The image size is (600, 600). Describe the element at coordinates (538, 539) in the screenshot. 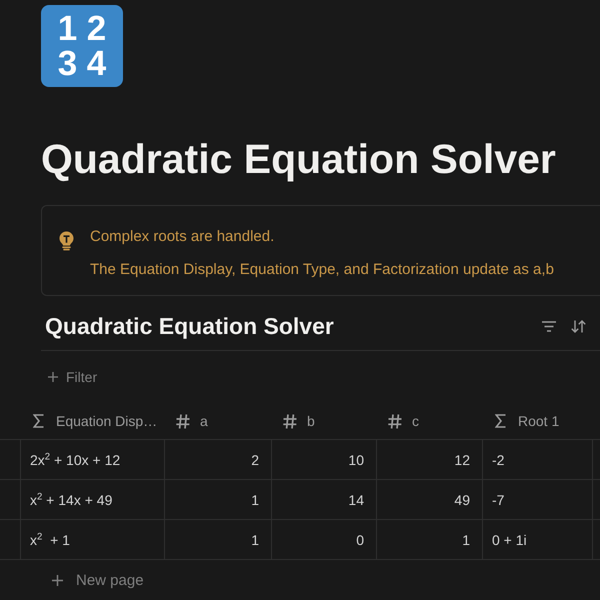

I see `table-cell: 0 + 1i` at that location.